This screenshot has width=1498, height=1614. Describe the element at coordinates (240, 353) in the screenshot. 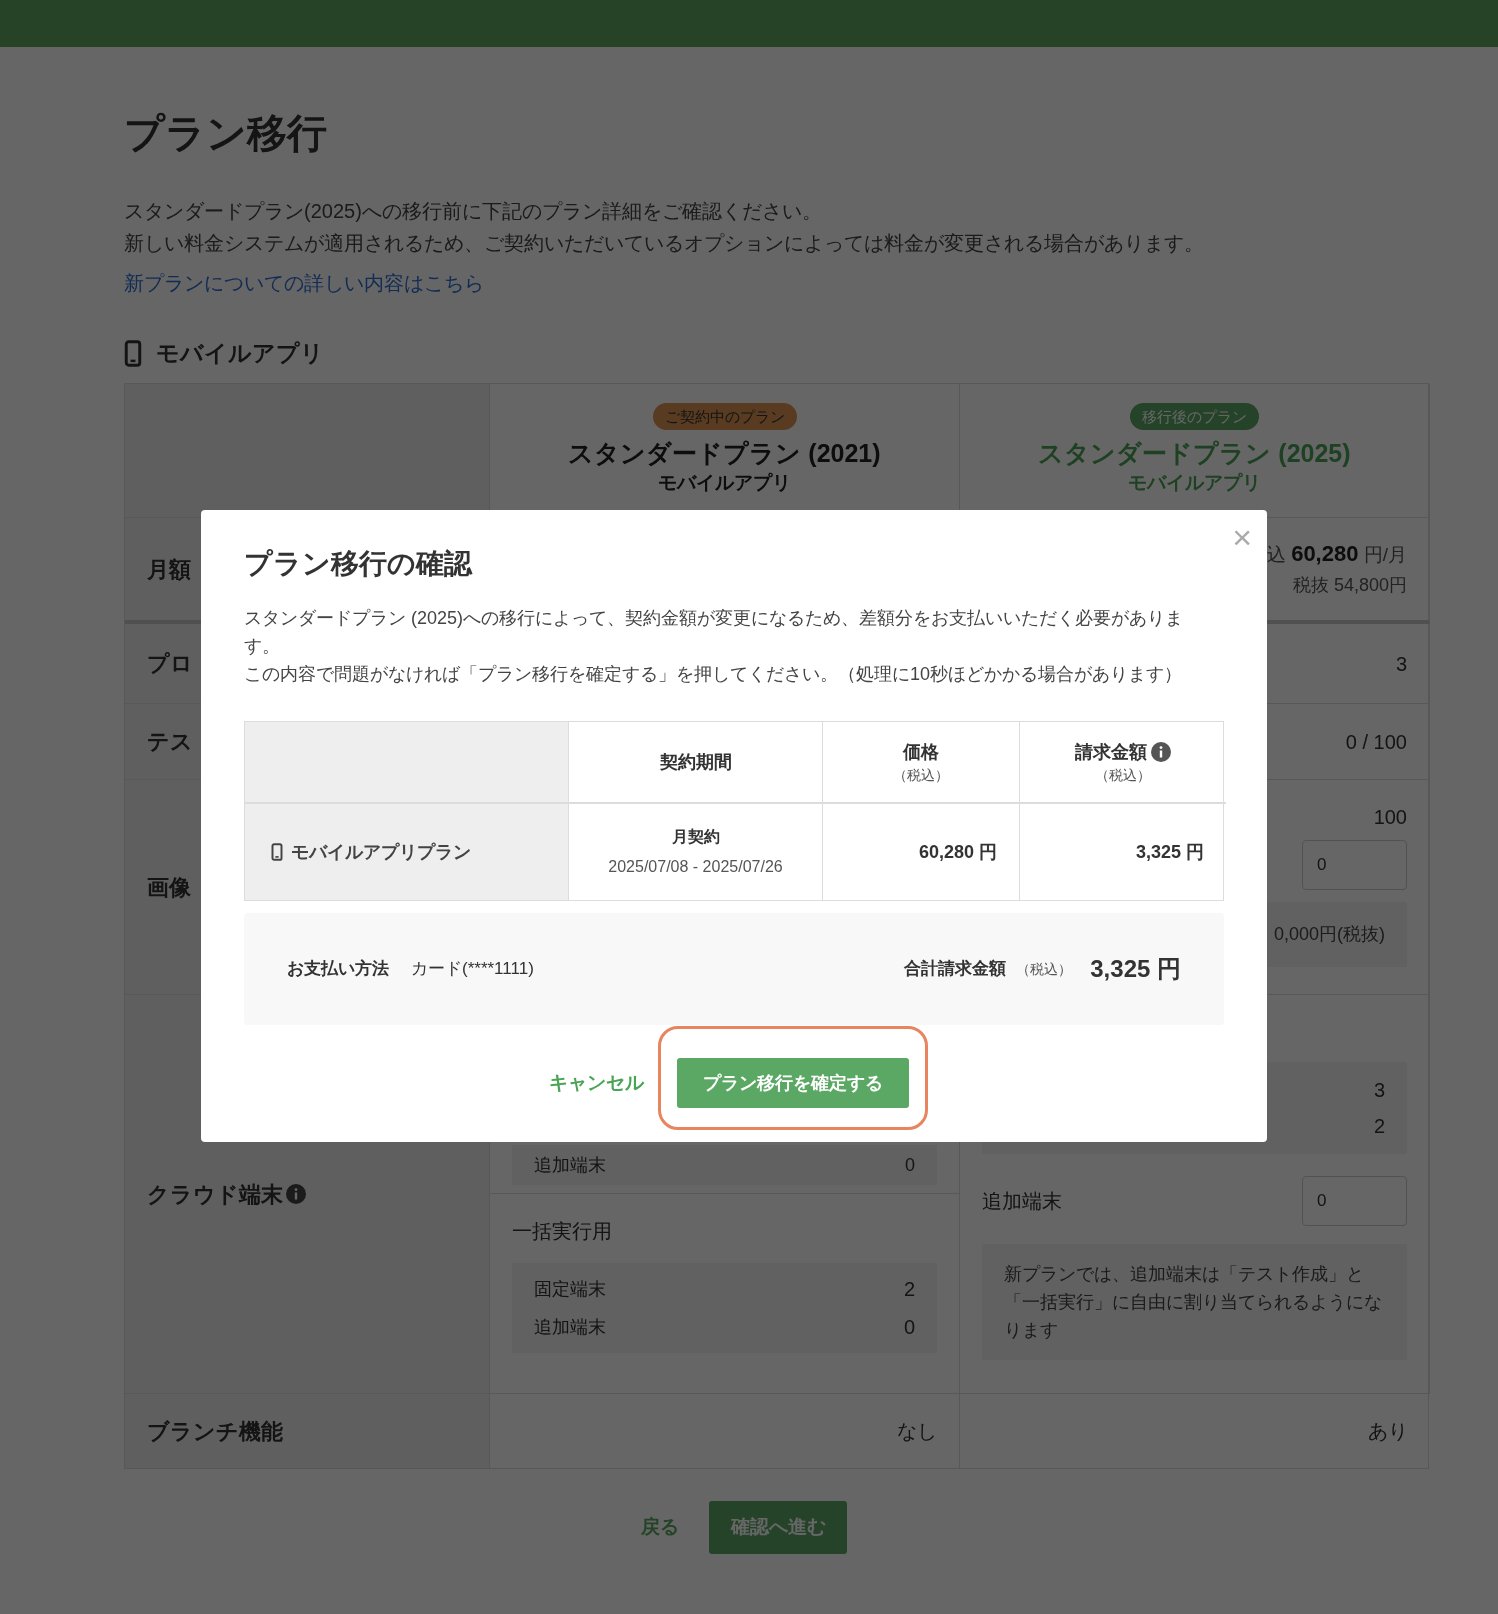

I see `section-title: モバイルアプリ` at that location.